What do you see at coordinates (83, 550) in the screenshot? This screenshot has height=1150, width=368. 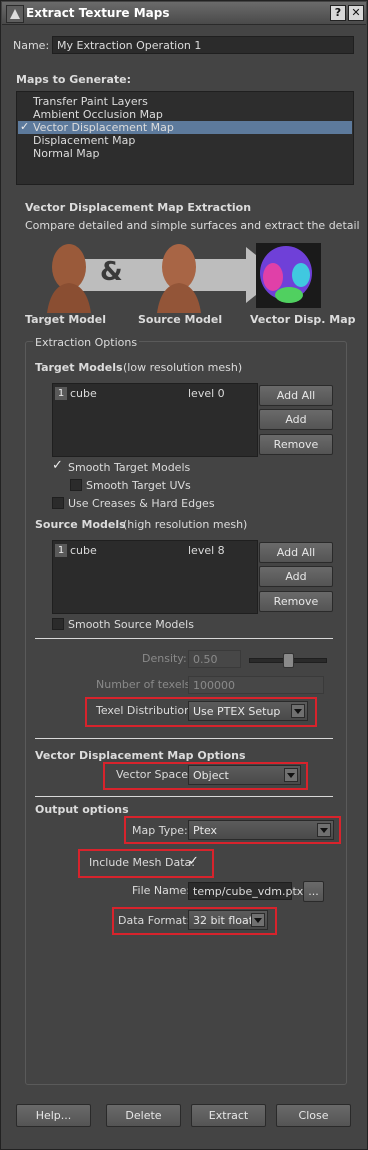 I see `source-model-name: cube` at bounding box center [83, 550].